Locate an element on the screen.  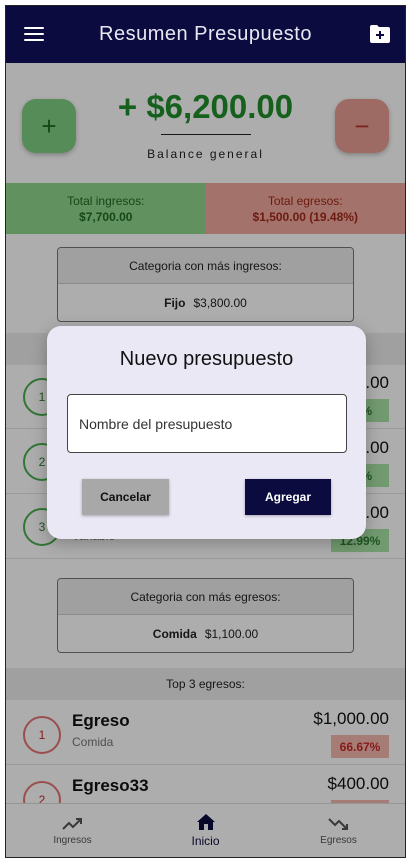
page-title: Resumen Presupuesto is located at coordinates (205, 34).